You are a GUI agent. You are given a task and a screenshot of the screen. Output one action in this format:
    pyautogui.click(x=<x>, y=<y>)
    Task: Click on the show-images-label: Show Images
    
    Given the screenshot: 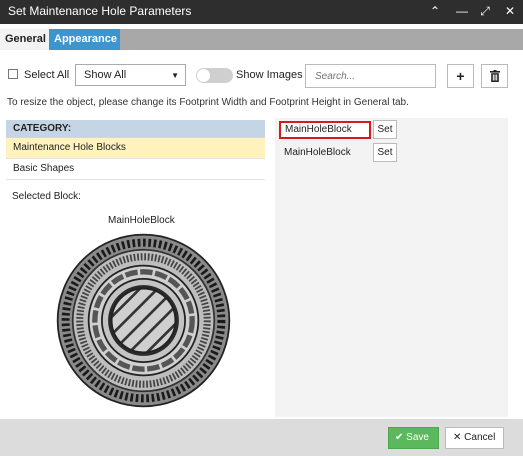 What is the action you would take?
    pyautogui.click(x=269, y=75)
    